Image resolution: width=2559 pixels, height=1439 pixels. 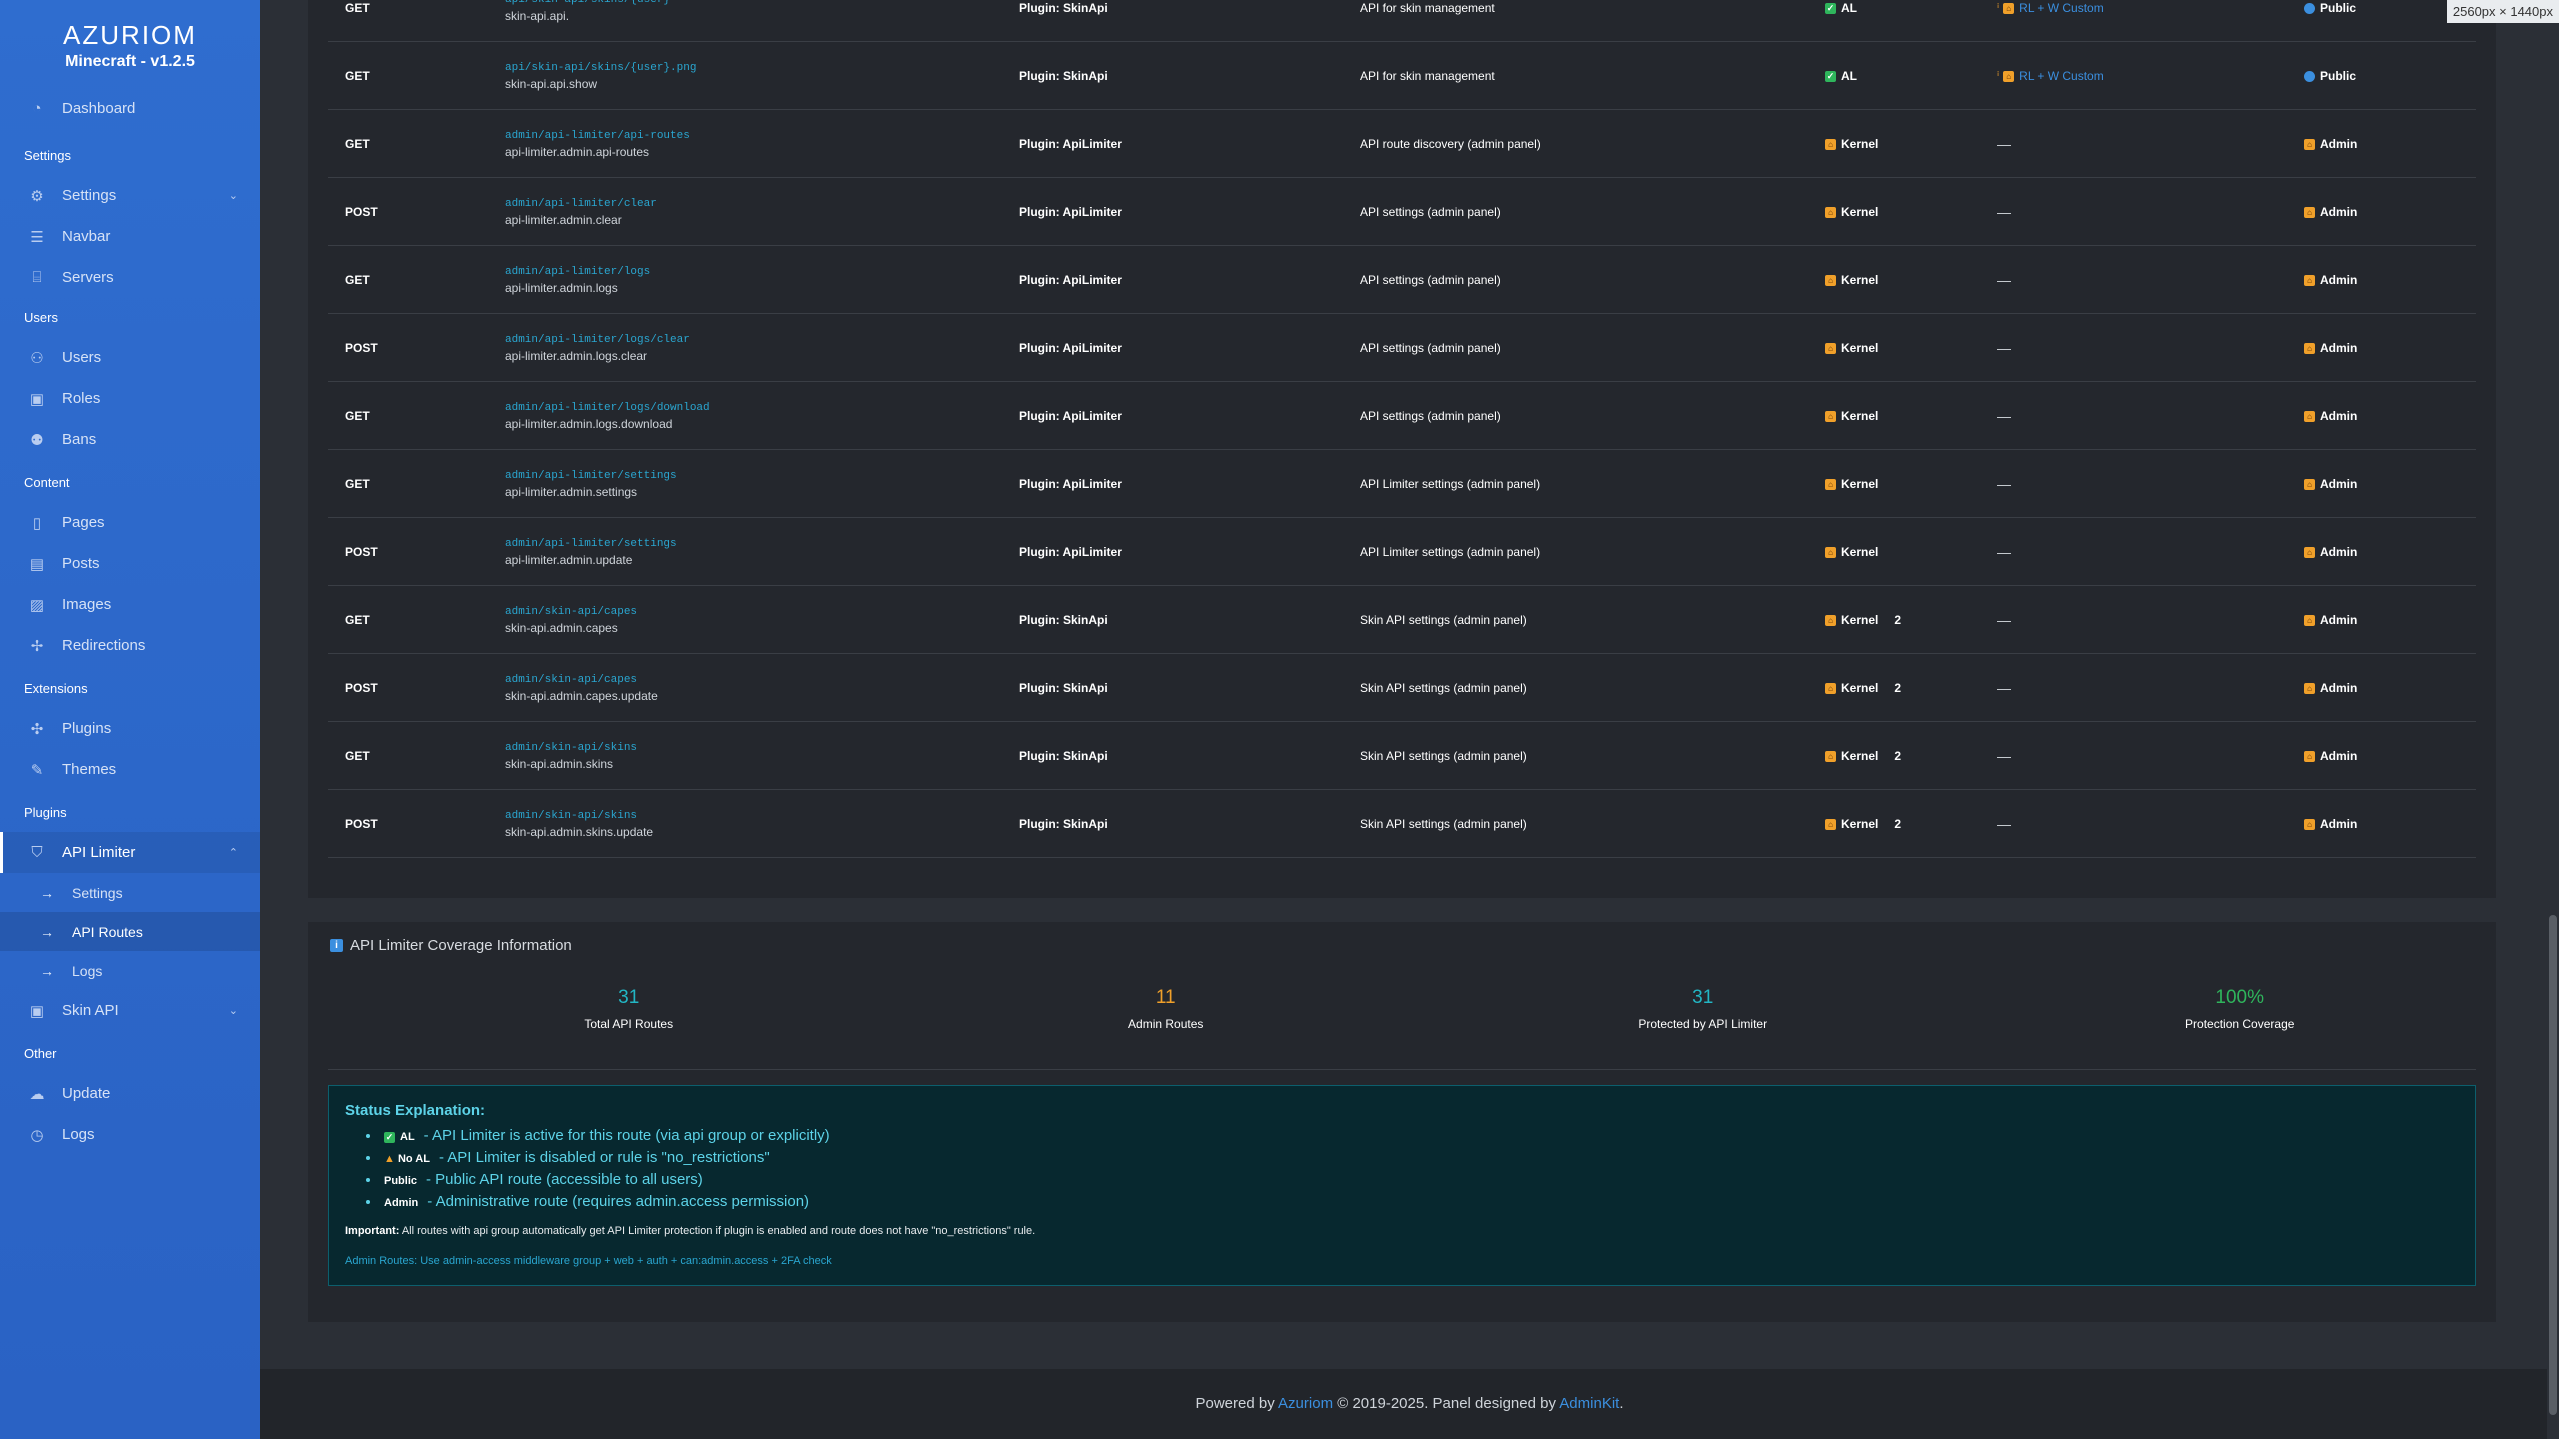 What do you see at coordinates (2553, 1165) in the screenshot?
I see `scrollbar-thumb` at bounding box center [2553, 1165].